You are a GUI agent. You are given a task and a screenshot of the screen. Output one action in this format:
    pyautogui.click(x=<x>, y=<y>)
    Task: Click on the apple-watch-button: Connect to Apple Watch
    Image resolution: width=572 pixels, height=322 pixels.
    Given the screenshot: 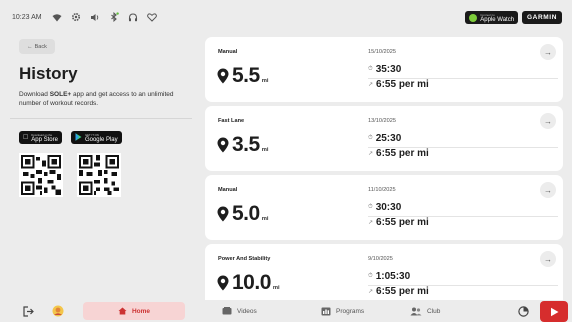 What is the action you would take?
    pyautogui.click(x=492, y=17)
    